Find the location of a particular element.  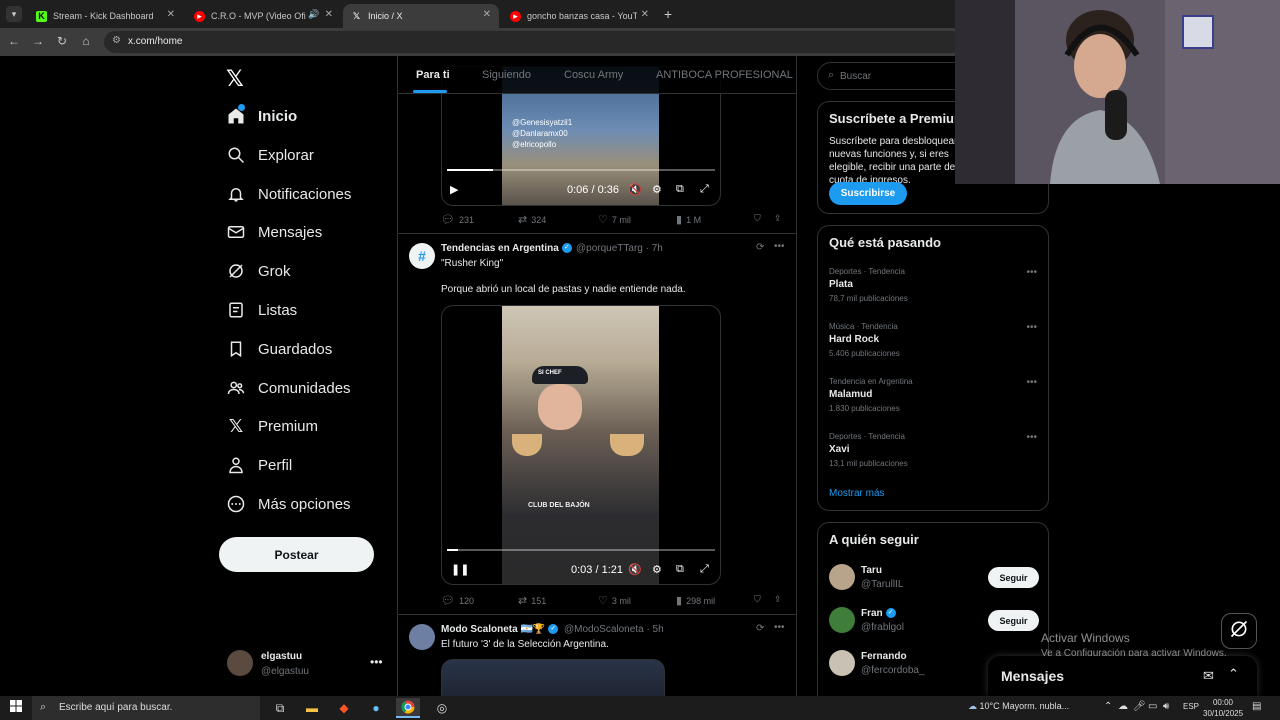

browser-tab: ▸ goncho banzas casa - YouTube ✕ is located at coordinates (579, 16).